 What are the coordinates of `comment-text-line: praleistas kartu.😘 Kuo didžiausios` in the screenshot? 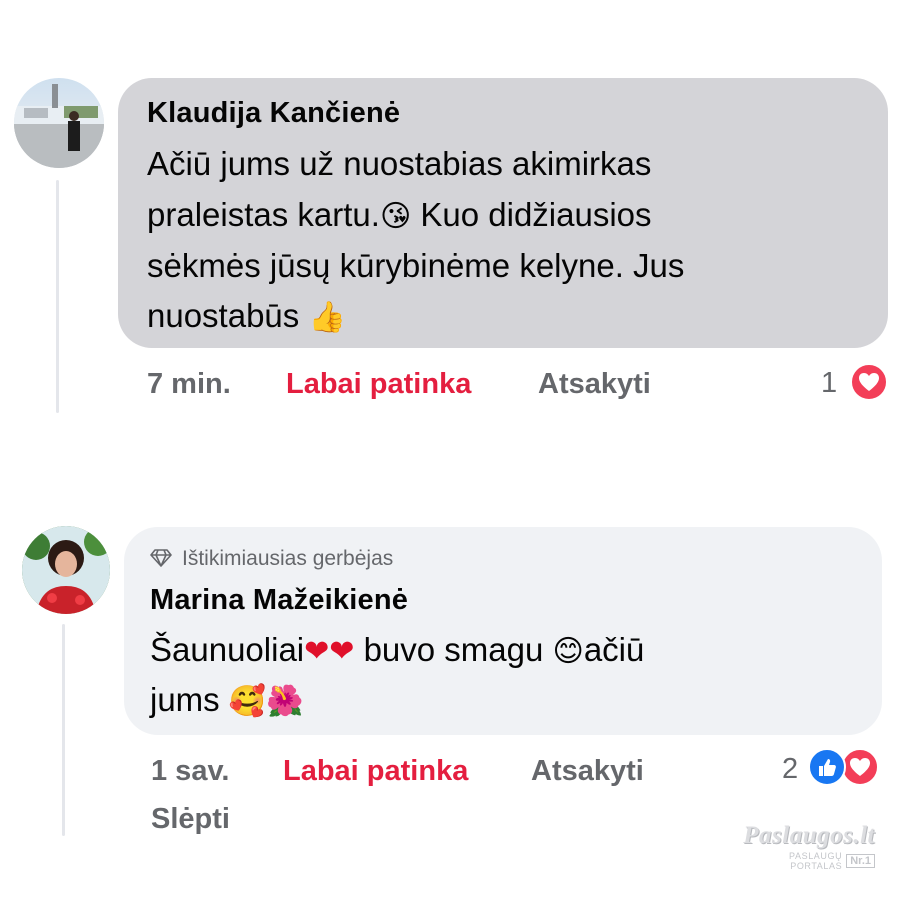 It's located at (399, 215).